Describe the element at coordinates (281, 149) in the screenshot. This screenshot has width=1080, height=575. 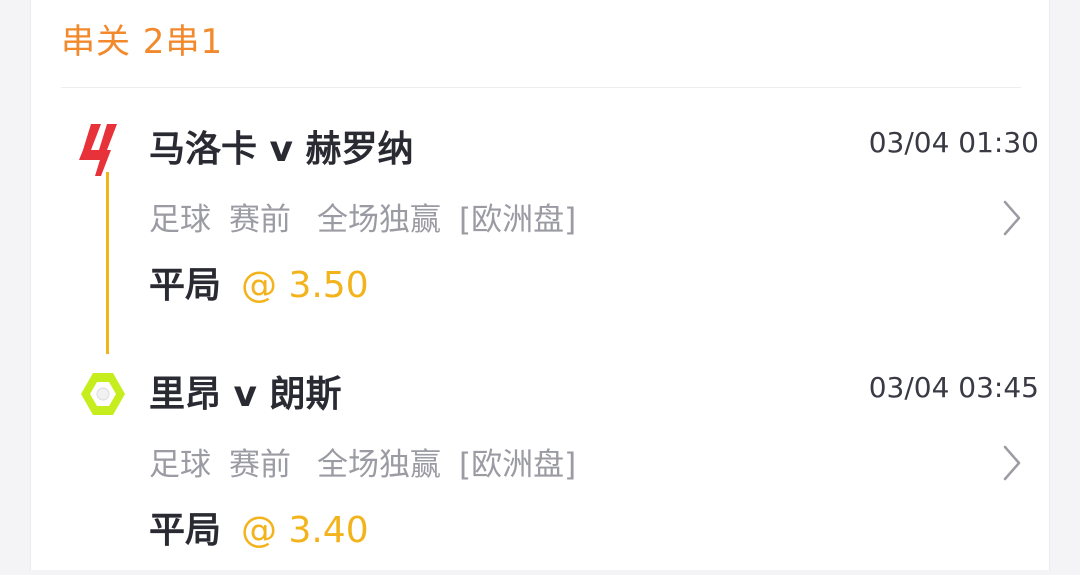
I see `match-teams: 马洛卡 v 赫罗纳` at that location.